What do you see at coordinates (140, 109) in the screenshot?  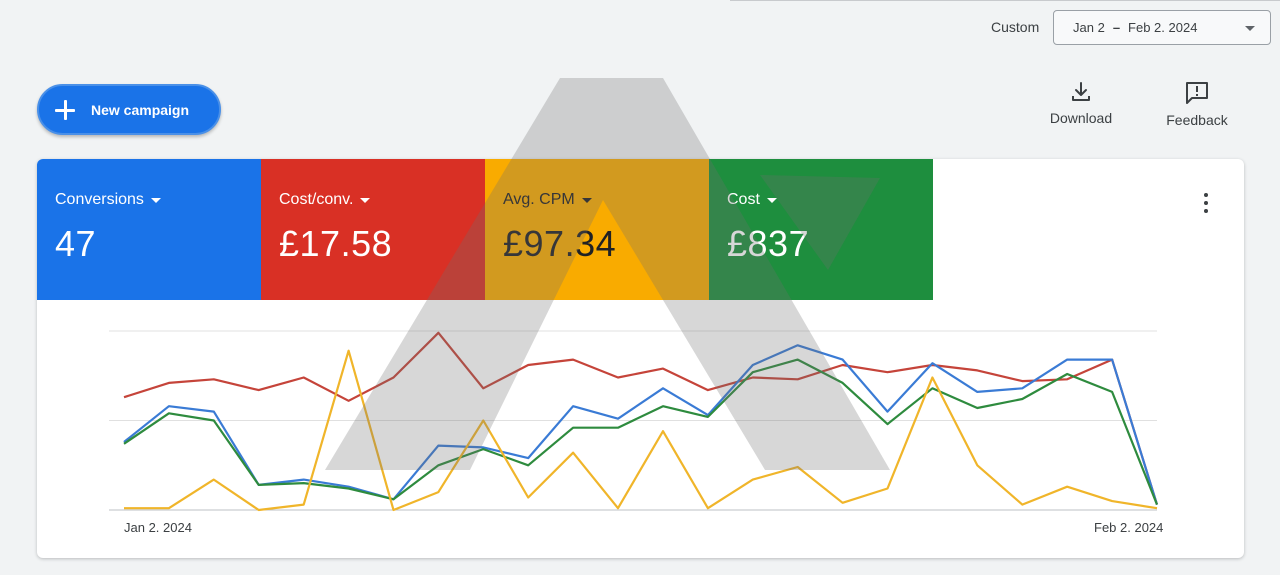 I see `new-campaign-label: New campaign` at bounding box center [140, 109].